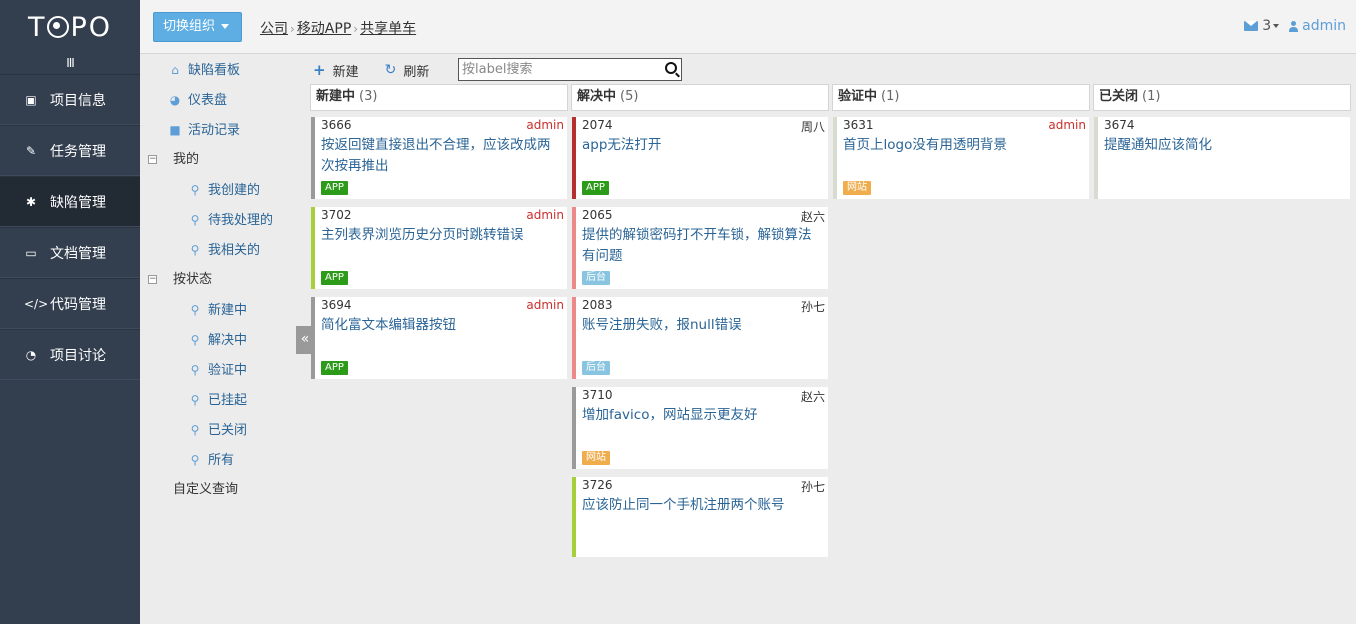 This screenshot has width=1356, height=624. I want to click on user-menu: admin, so click(1312, 26).